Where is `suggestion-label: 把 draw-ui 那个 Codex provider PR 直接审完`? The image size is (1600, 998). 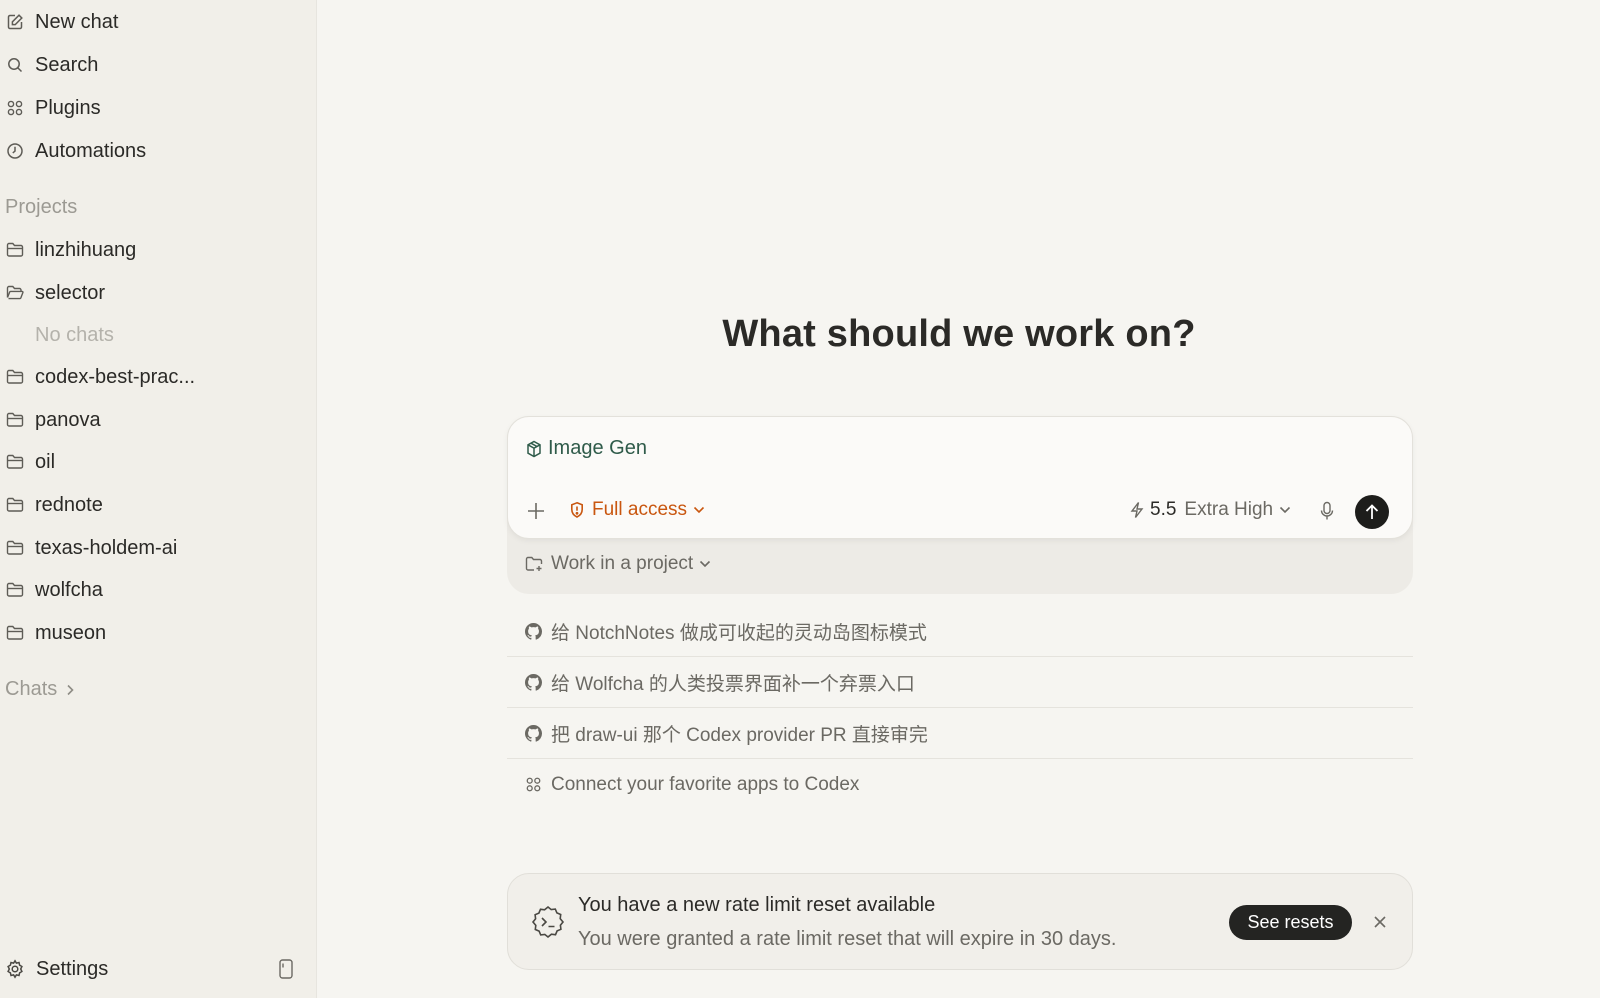
suggestion-label: 把 draw-ui 那个 Codex provider PR 直接审完 is located at coordinates (739, 735).